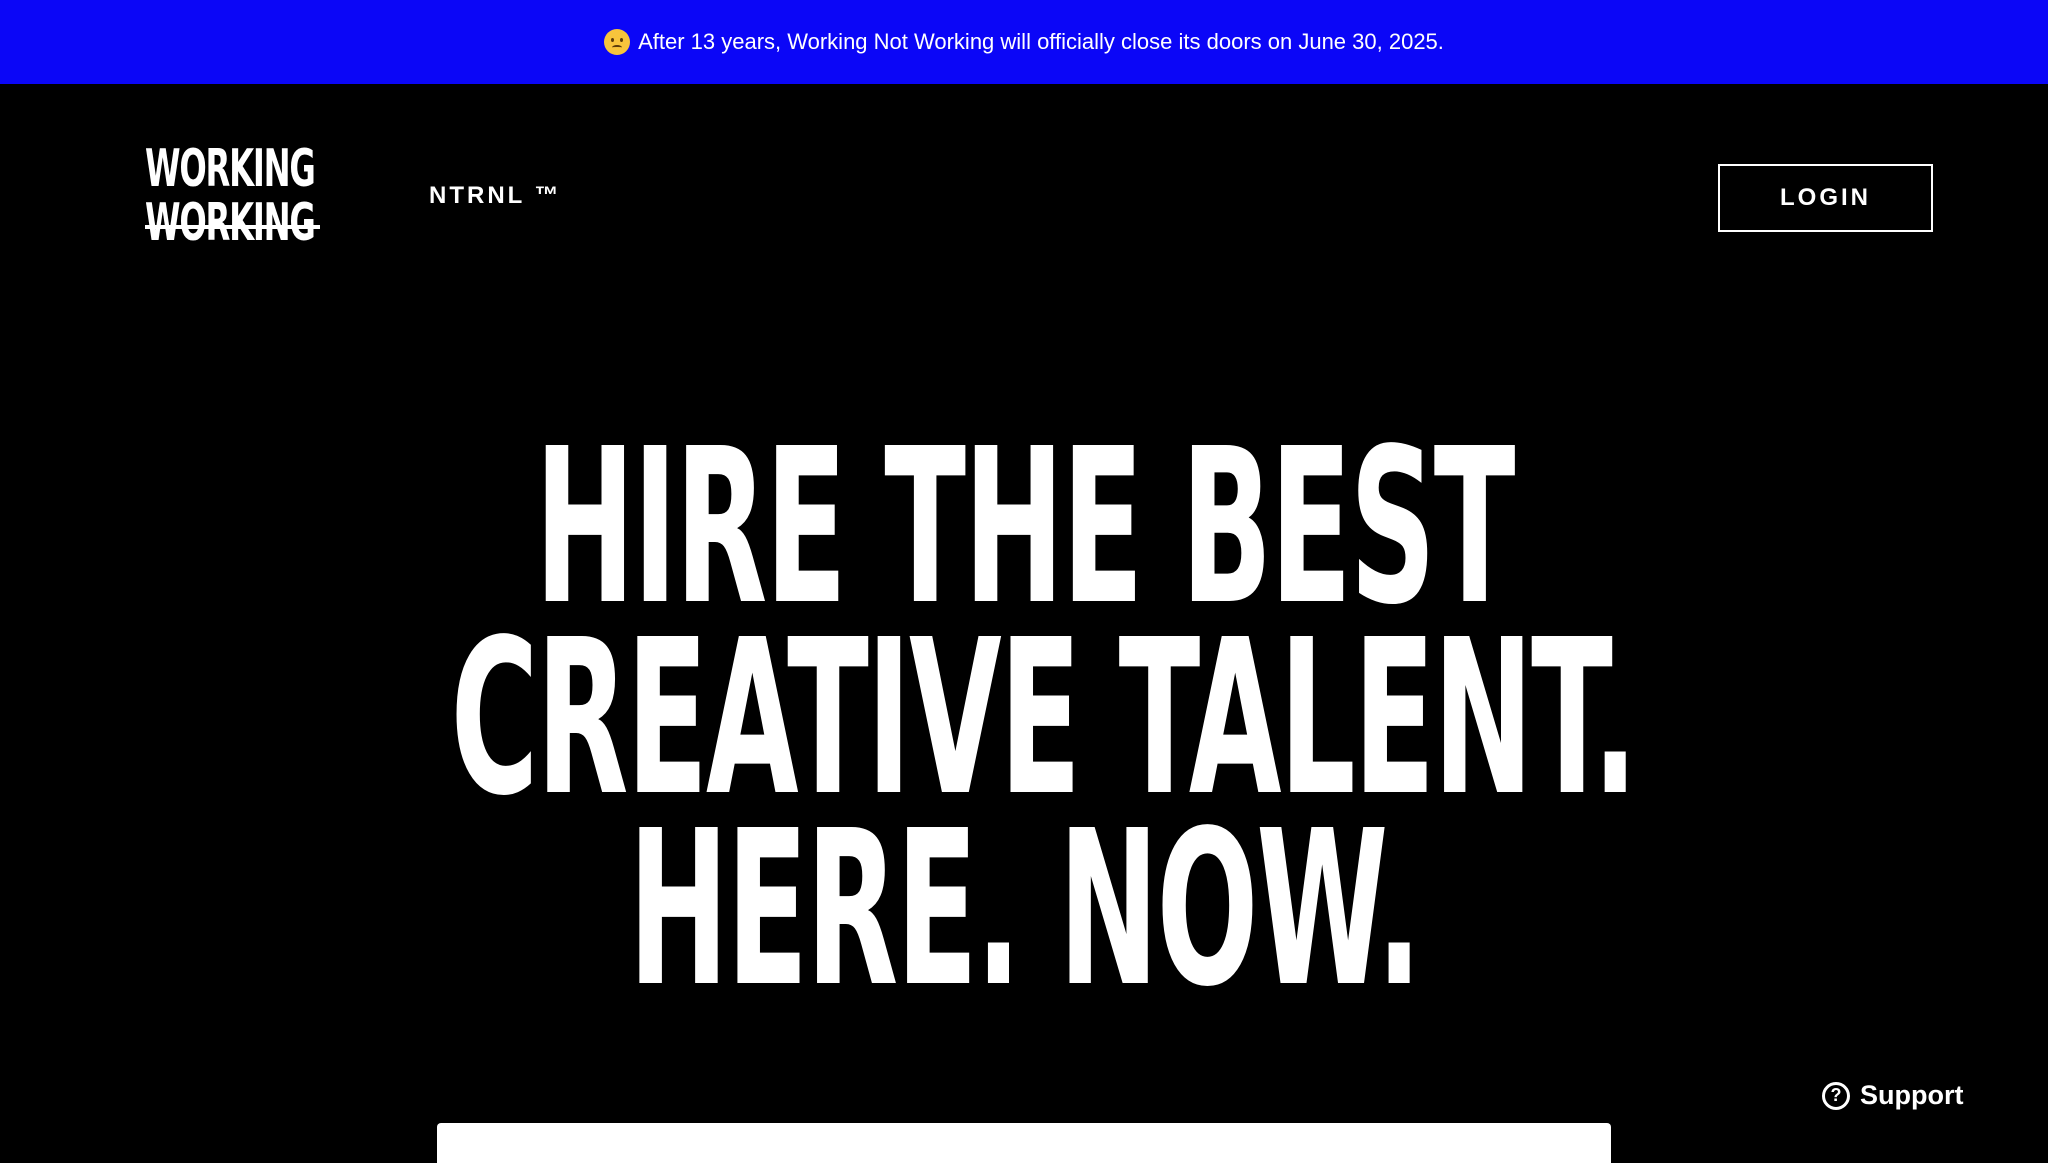  I want to click on question-circle-icon: ?, so click(1836, 1095).